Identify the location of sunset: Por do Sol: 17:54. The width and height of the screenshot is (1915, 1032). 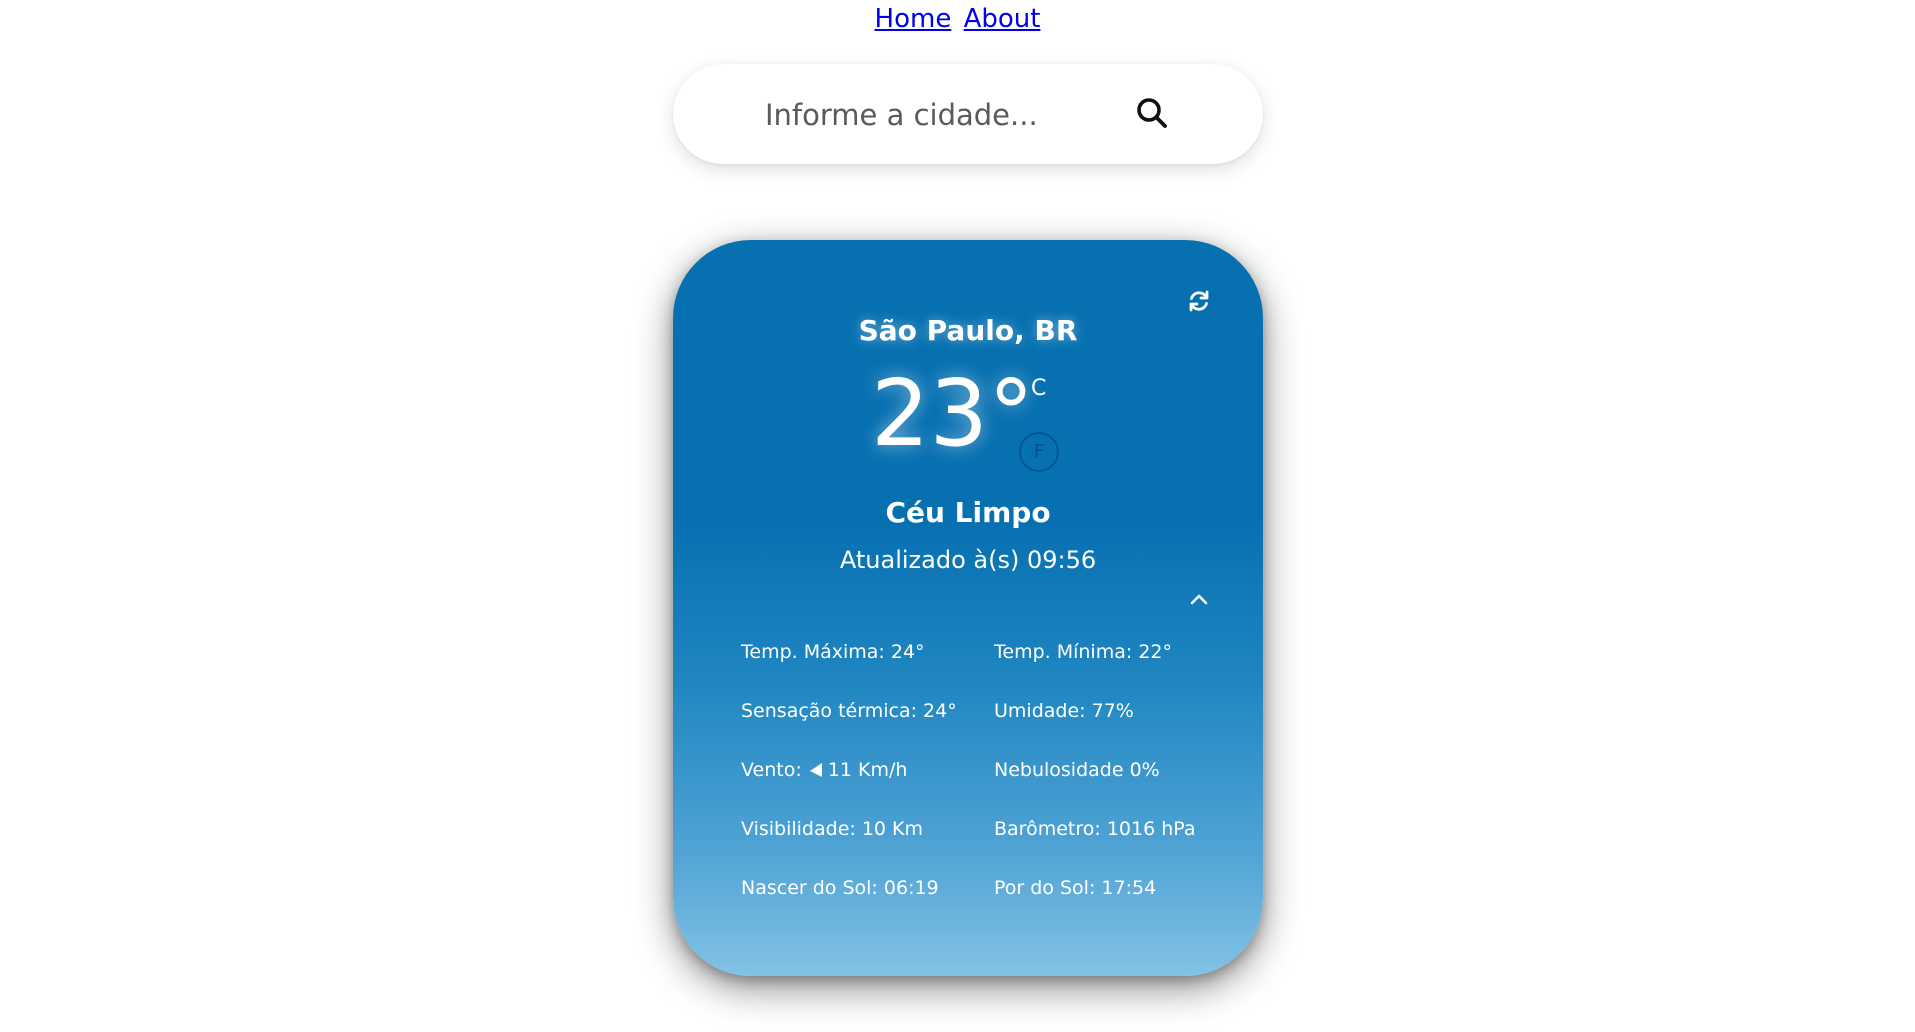
(1075, 888).